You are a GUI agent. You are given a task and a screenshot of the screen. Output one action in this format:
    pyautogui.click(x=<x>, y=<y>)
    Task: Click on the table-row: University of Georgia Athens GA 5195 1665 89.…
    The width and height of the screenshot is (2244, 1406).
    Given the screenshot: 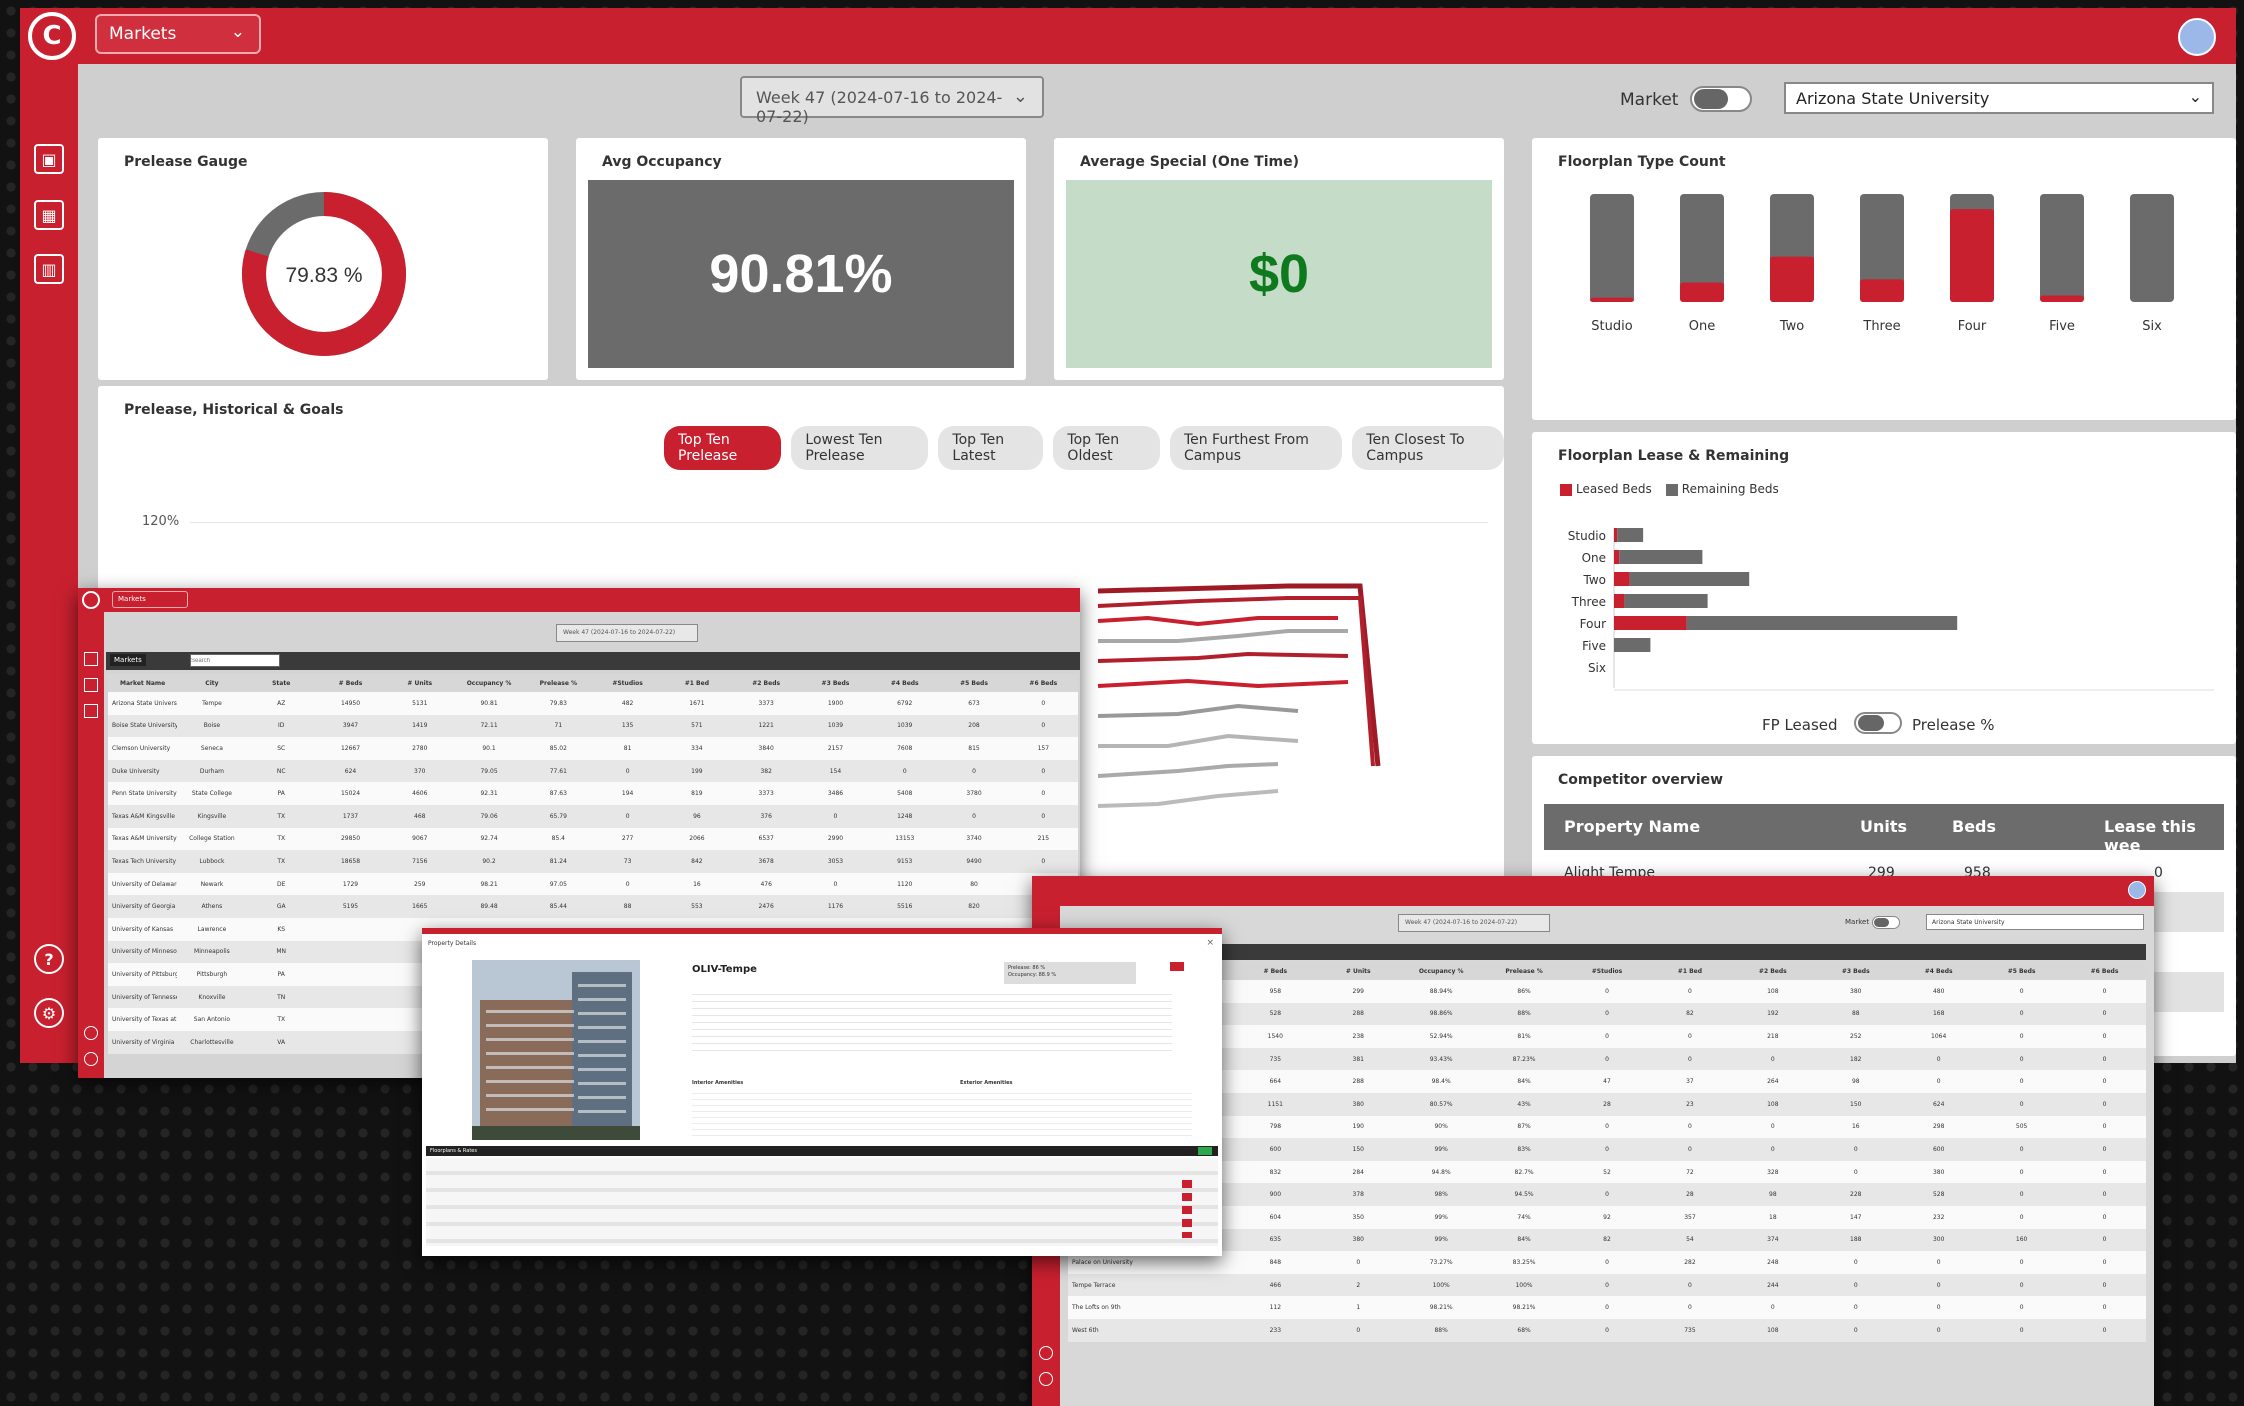 What is the action you would take?
    pyautogui.click(x=593, y=906)
    